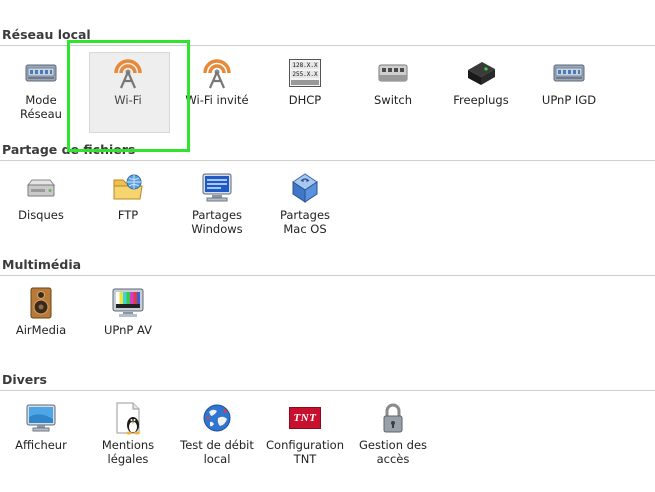 The width and height of the screenshot is (655, 492). What do you see at coordinates (393, 452) in the screenshot?
I see `item-label: Gestion des accès` at bounding box center [393, 452].